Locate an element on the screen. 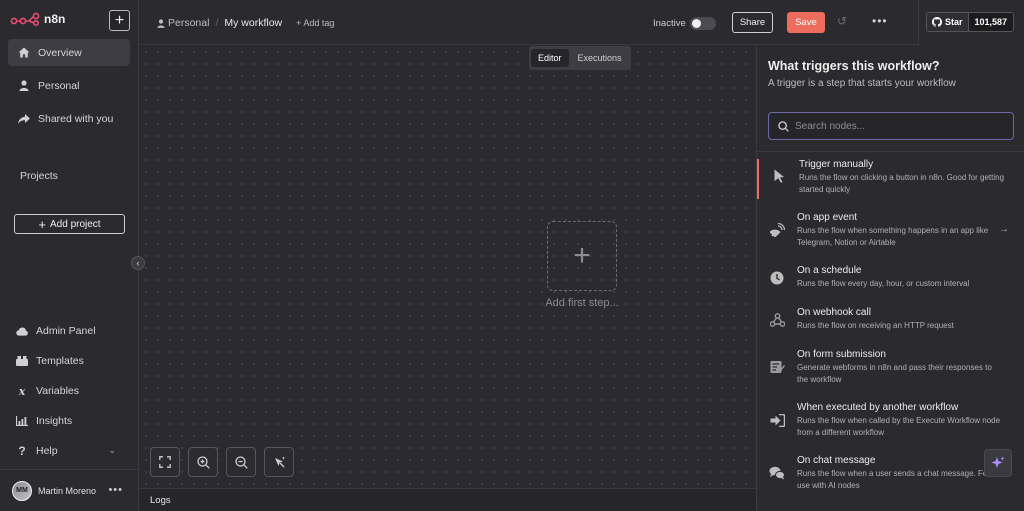  active-toggle is located at coordinates (703, 23).